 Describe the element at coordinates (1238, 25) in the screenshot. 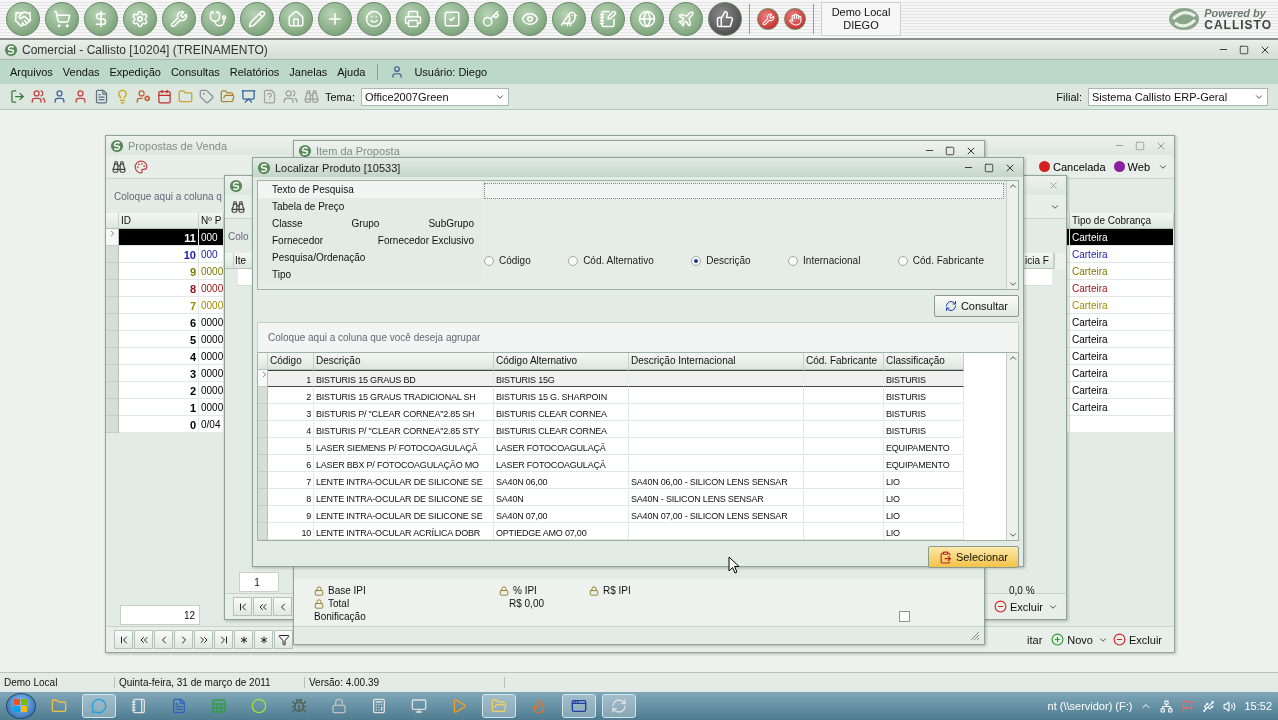

I see `logo-brand: CALLISTO` at that location.